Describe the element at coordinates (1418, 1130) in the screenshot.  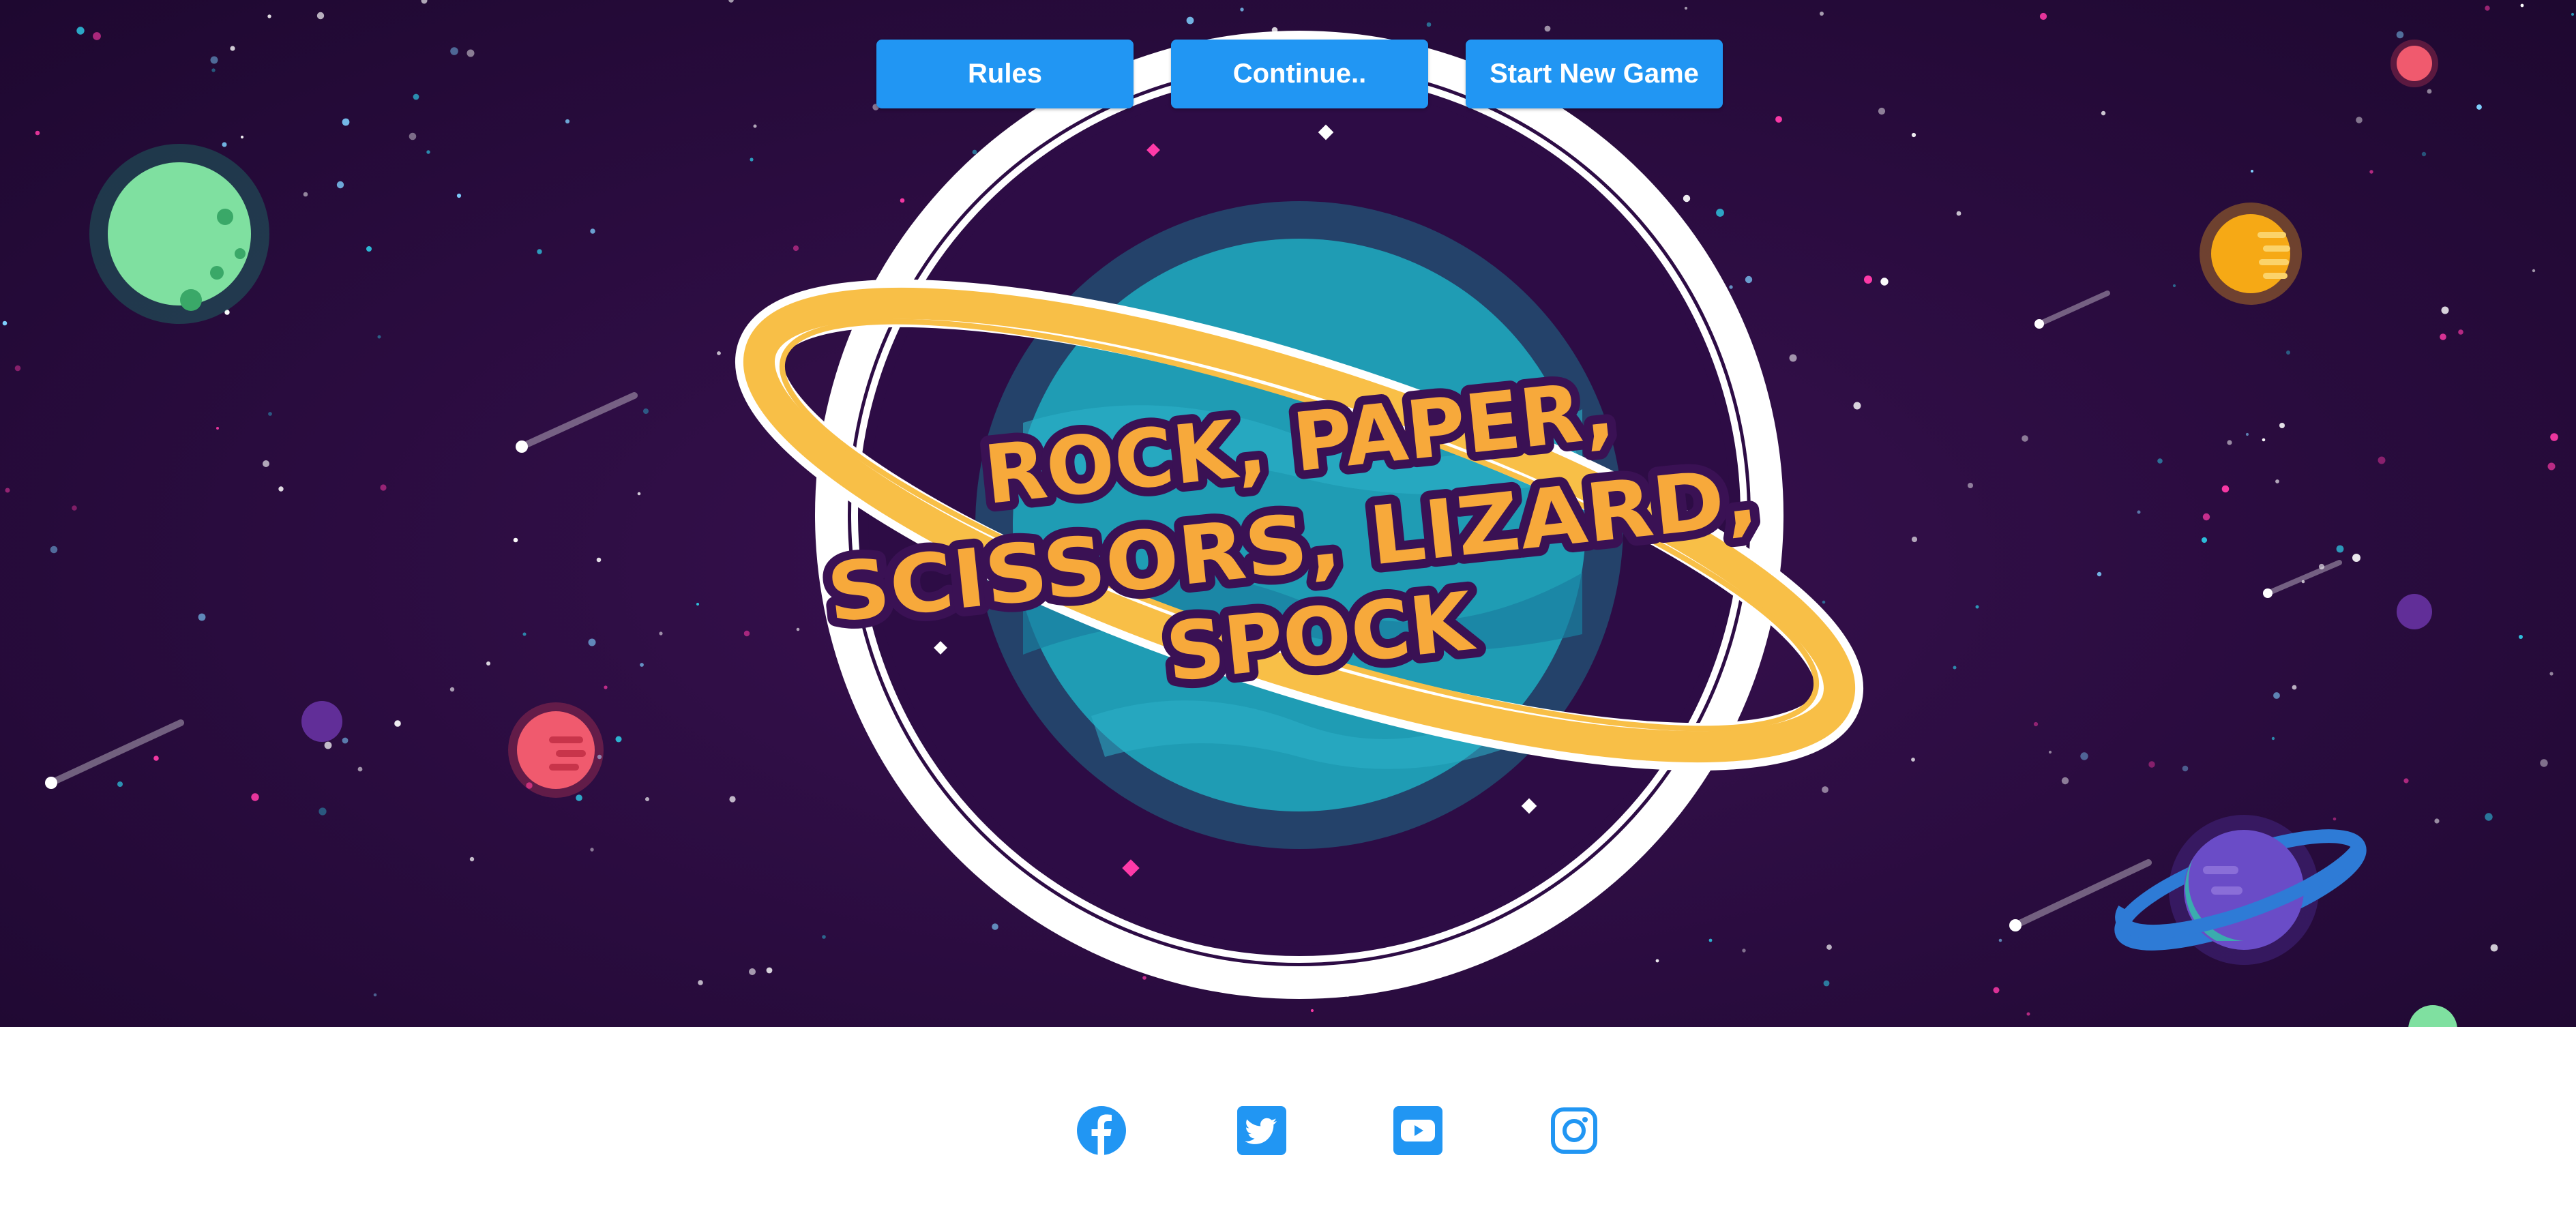
I see `youtube-icon` at that location.